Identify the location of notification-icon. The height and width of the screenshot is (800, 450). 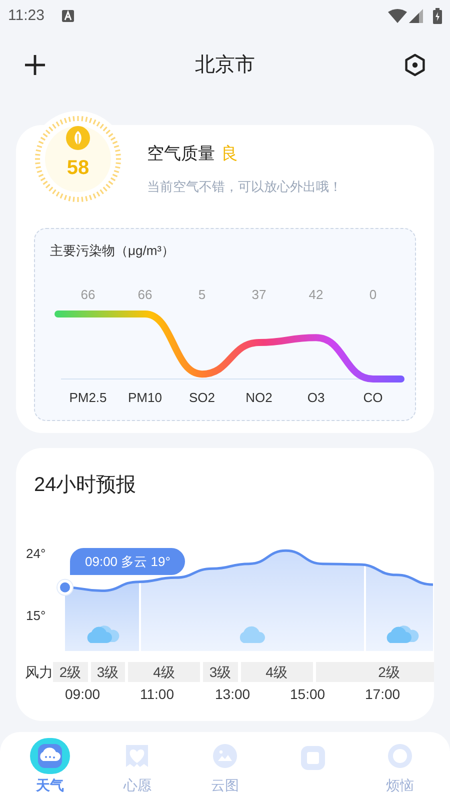
(68, 16).